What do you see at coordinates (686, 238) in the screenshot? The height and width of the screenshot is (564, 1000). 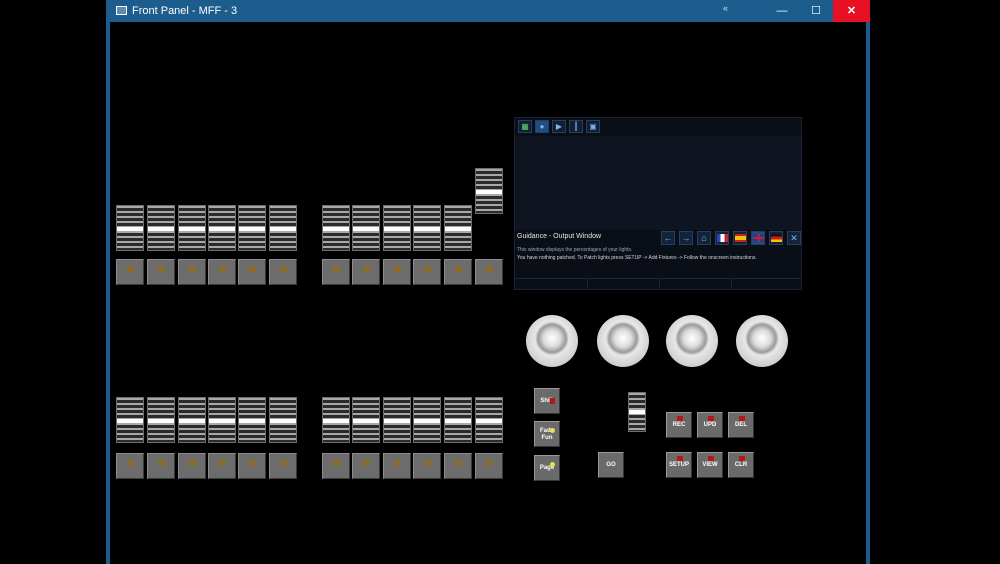 I see `forward-arrow-icon: →` at bounding box center [686, 238].